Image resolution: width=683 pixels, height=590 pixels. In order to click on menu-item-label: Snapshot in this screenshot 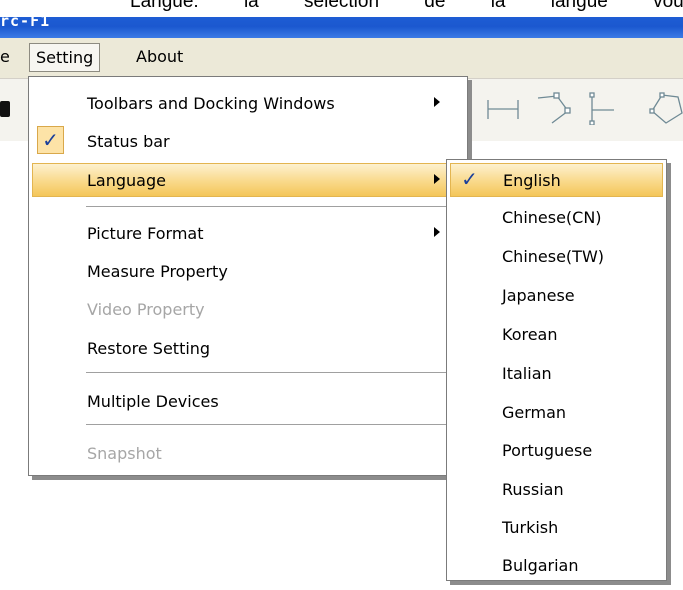, I will do `click(124, 453)`.